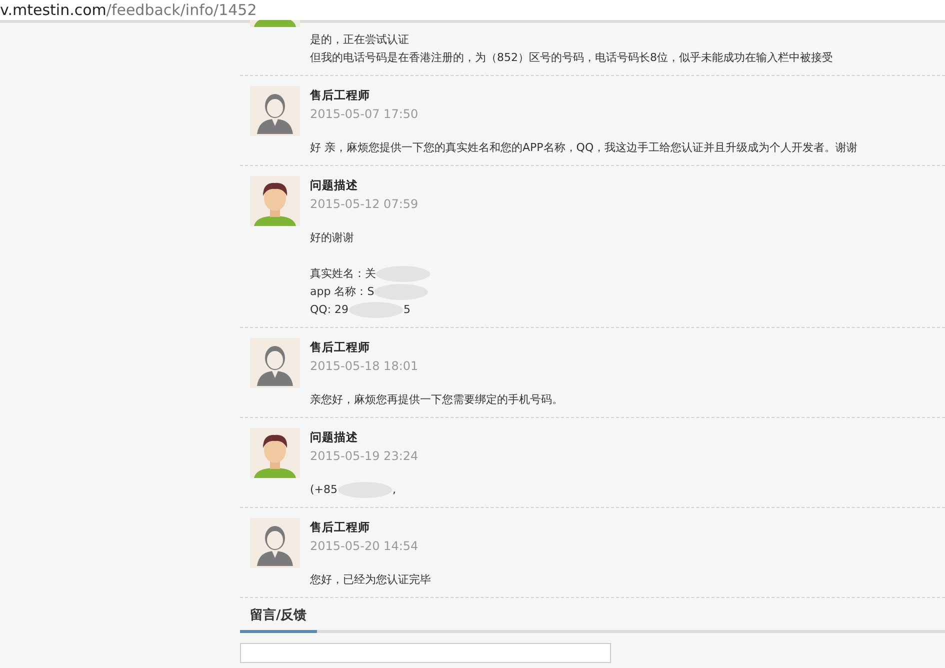 Image resolution: width=945 pixels, height=668 pixels. What do you see at coordinates (370, 580) in the screenshot?
I see `message-text: 您好，已经为您认证完毕` at bounding box center [370, 580].